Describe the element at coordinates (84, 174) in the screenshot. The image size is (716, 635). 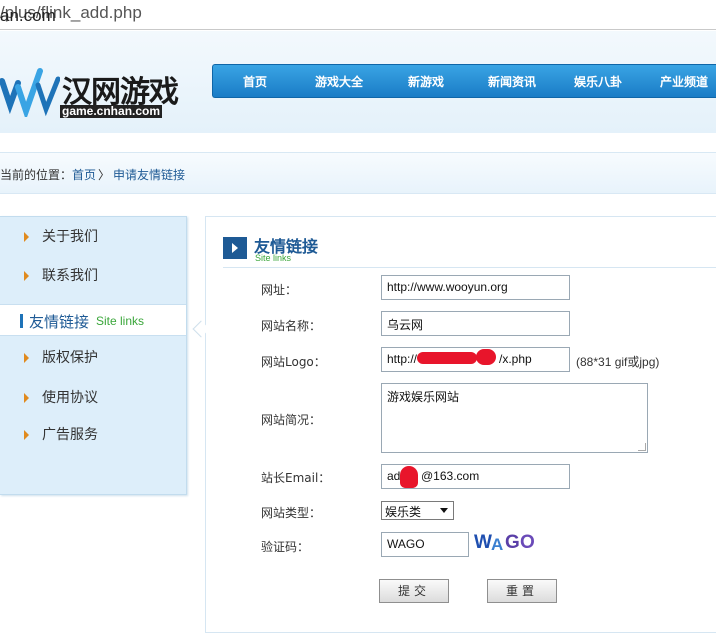
I see `breadcrumb-home-link: 首页` at that location.